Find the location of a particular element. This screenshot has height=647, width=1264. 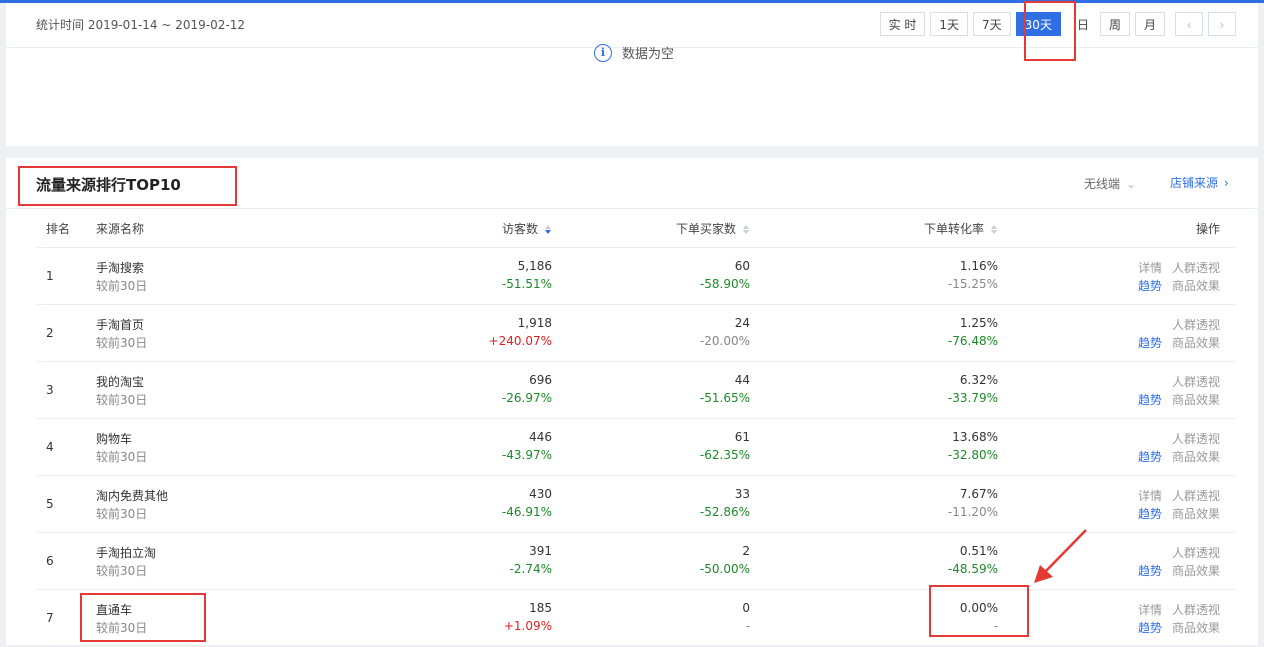

table-row: 7 直通车 较前30日 185 +1.09% 0-0.00% - 详情 人群透视 趋势 商品效果 is located at coordinates (636, 618).